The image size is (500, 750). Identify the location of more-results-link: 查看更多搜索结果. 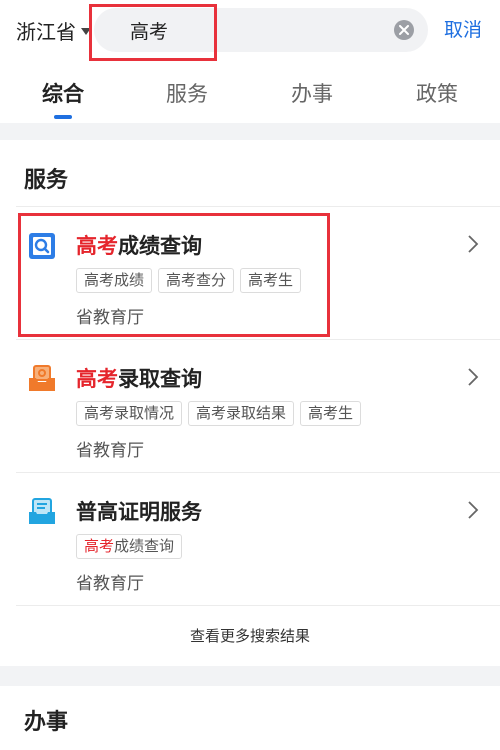
(250, 635).